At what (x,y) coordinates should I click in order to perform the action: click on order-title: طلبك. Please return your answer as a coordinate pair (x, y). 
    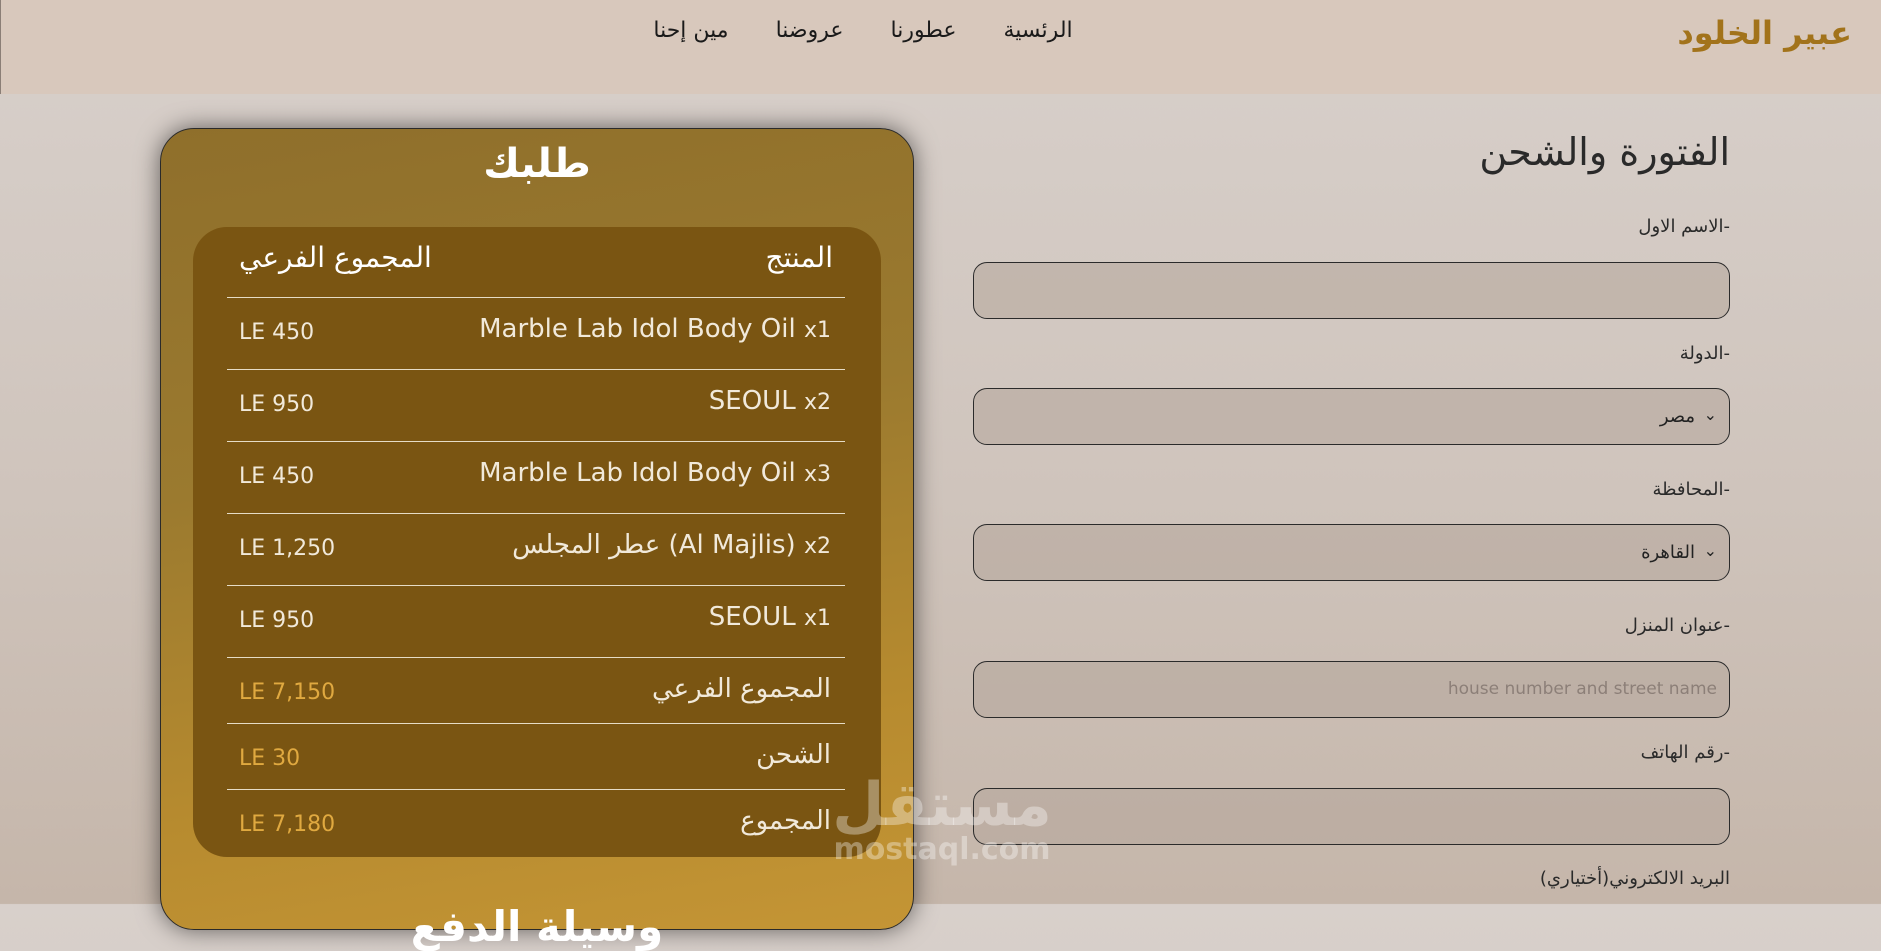
    Looking at the image, I should click on (537, 164).